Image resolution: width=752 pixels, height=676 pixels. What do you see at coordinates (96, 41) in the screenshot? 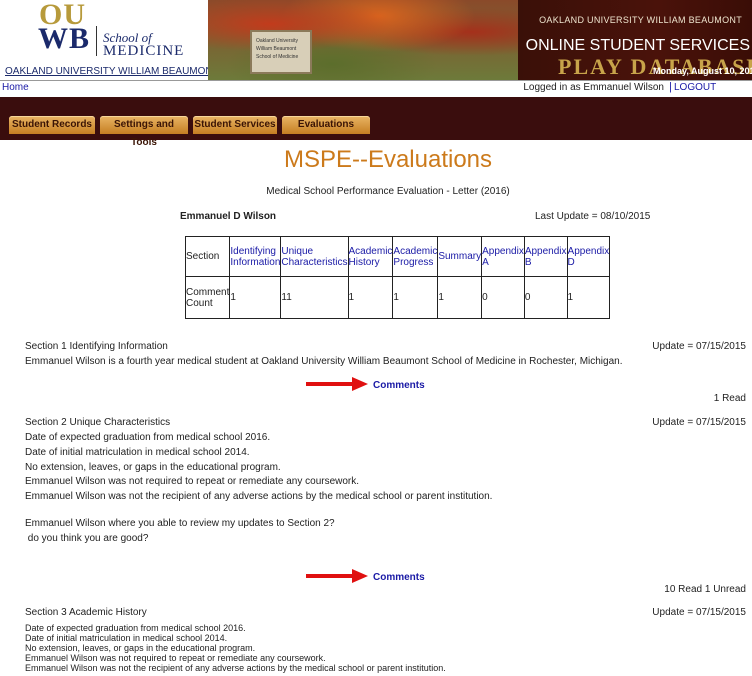
I see `logo-divider` at bounding box center [96, 41].